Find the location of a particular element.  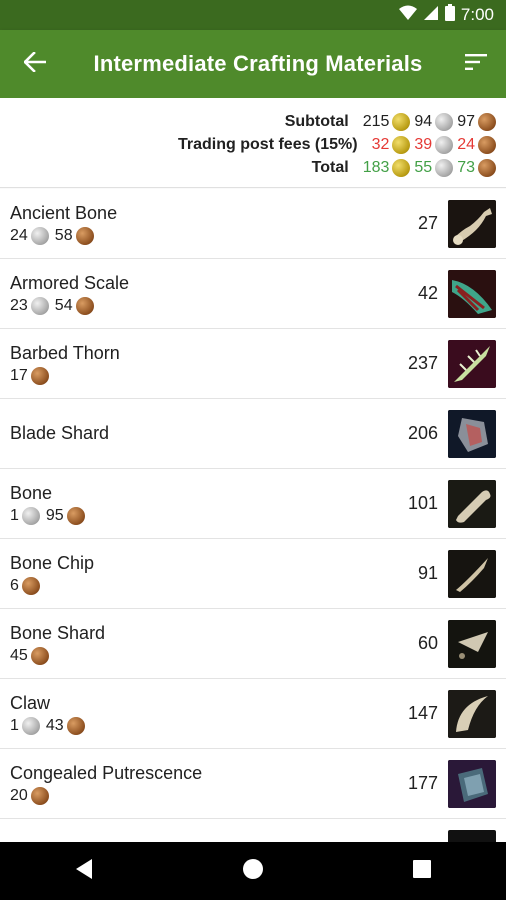

total-copper: 73 is located at coordinates (466, 167).